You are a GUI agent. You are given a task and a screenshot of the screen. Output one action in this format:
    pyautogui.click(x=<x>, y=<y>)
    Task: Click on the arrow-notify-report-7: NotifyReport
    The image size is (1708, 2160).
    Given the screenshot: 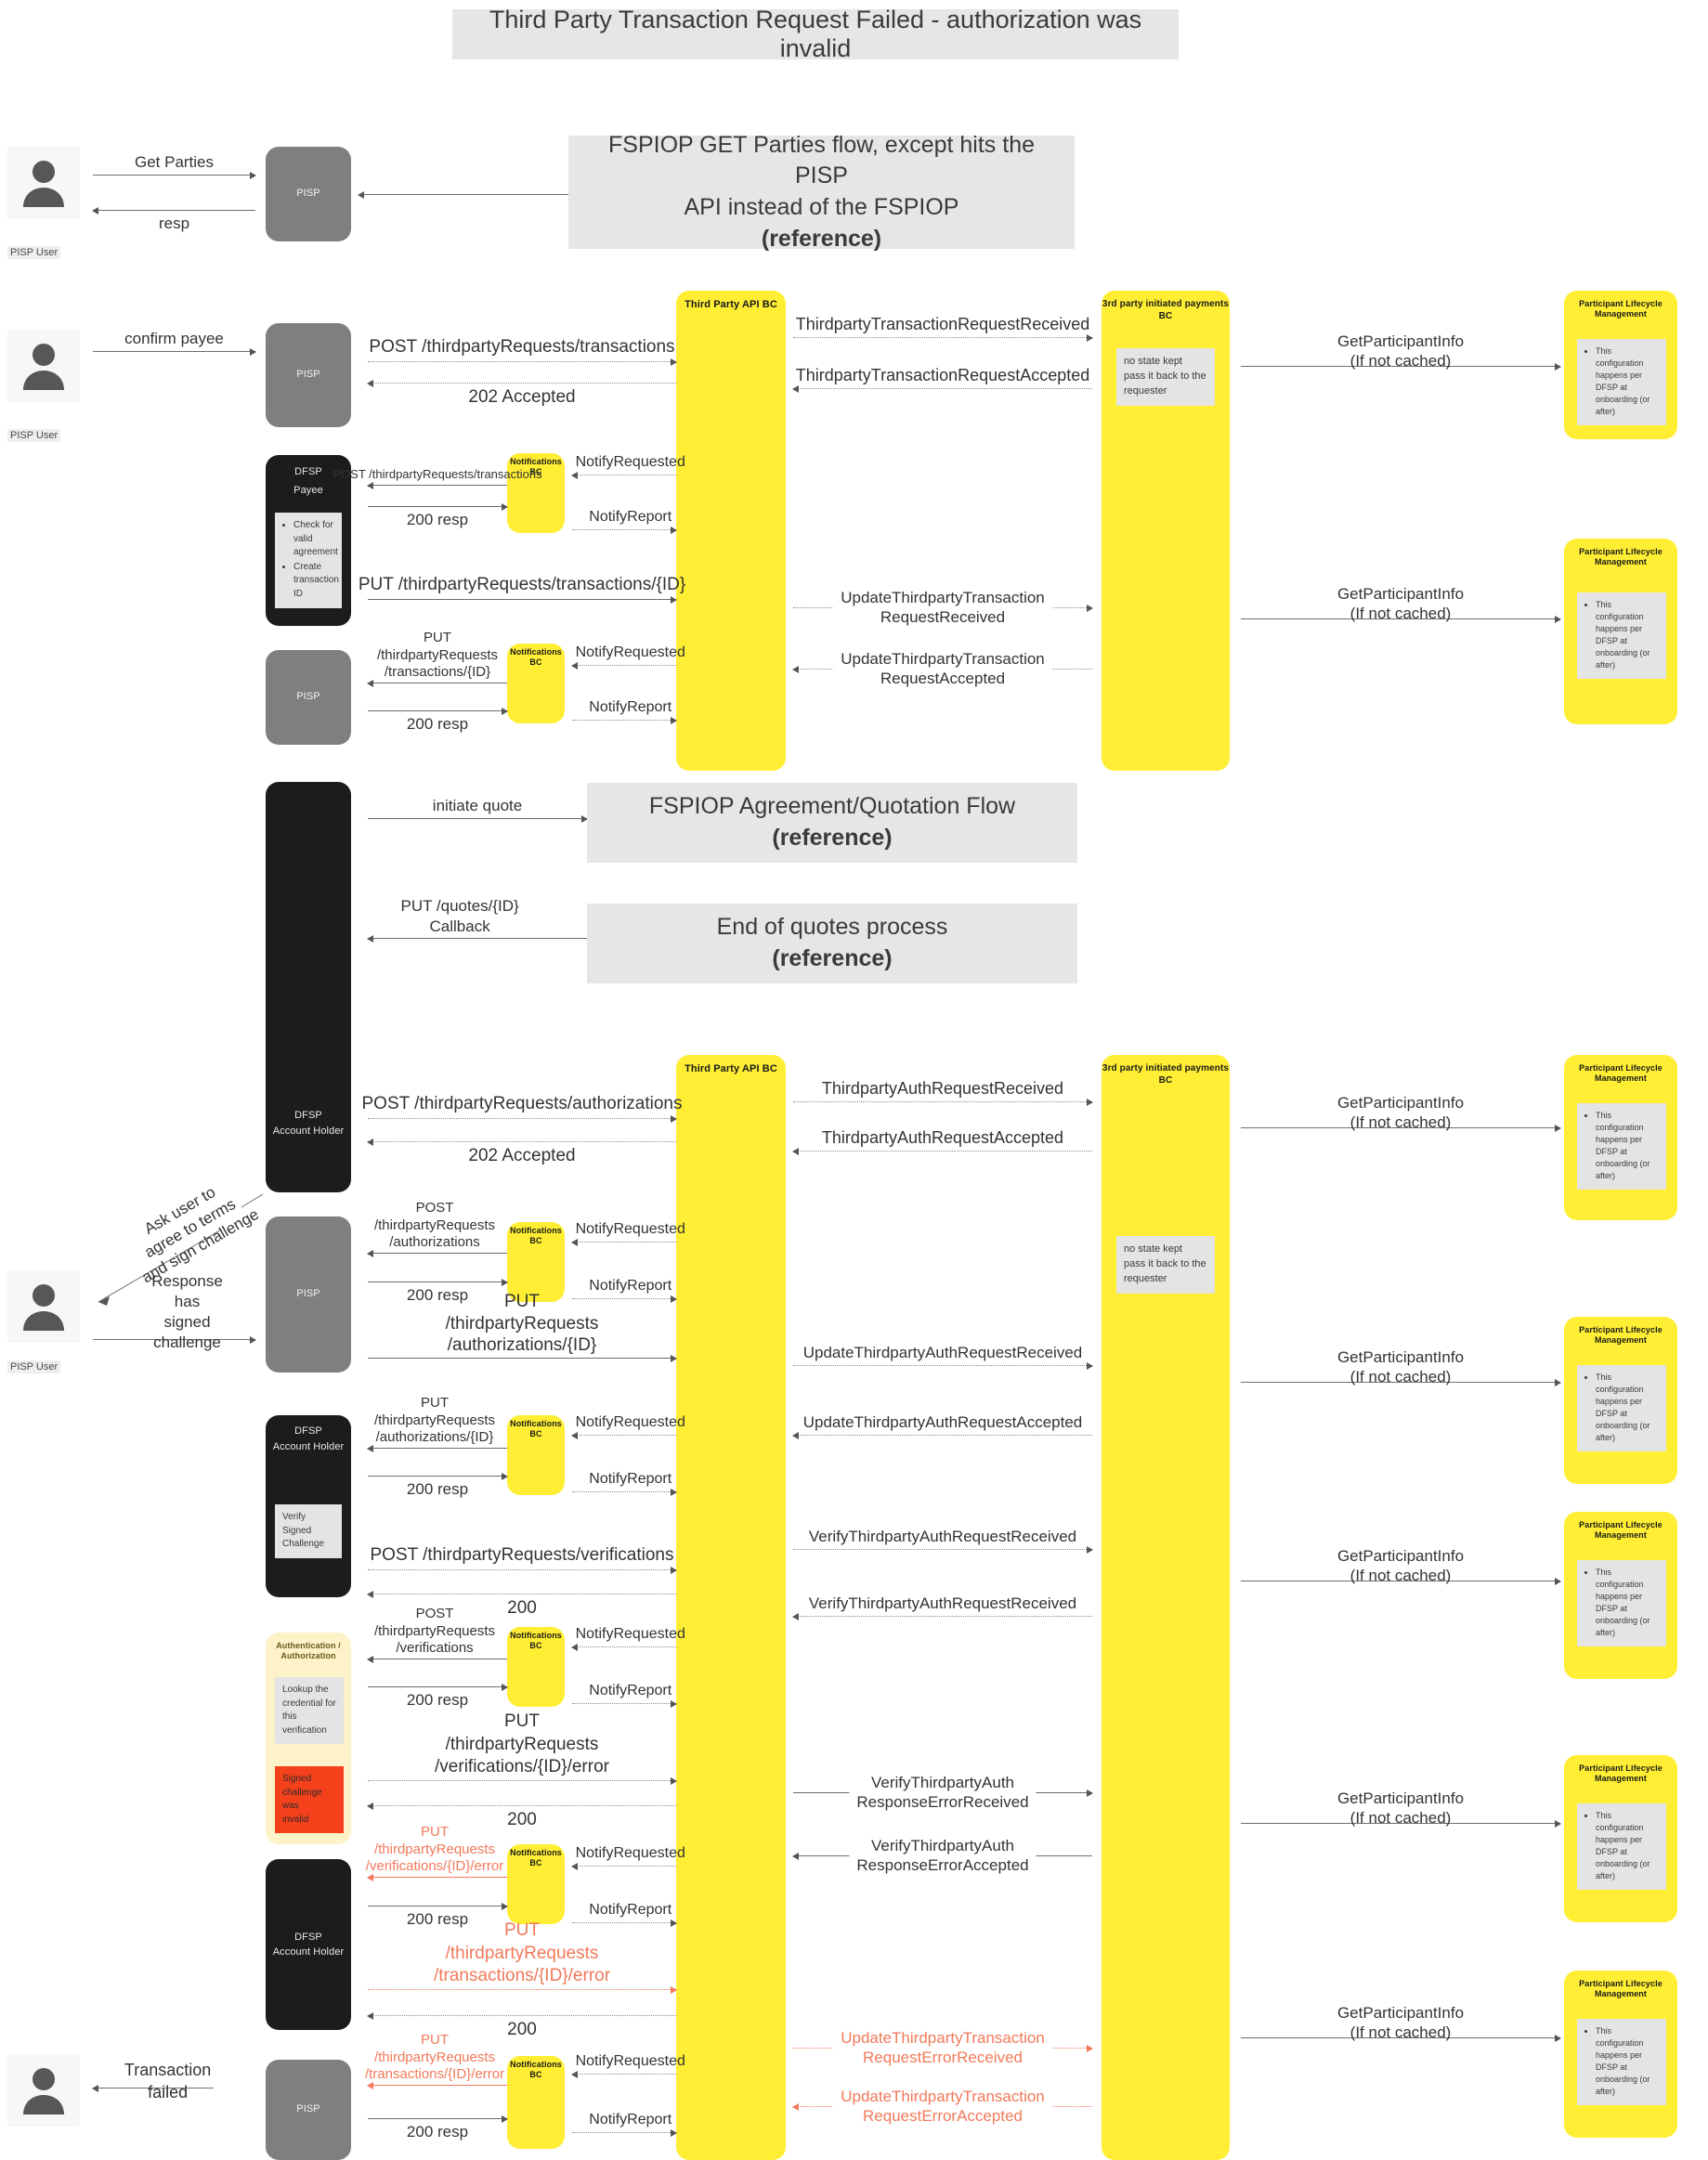 What is the action you would take?
    pyautogui.click(x=624, y=2124)
    